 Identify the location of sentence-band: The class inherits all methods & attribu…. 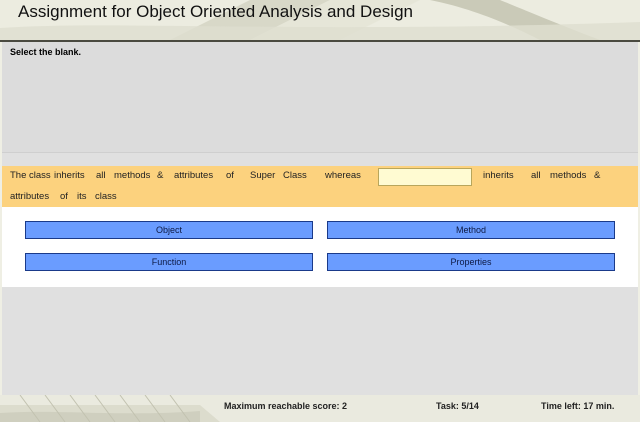
(320, 186).